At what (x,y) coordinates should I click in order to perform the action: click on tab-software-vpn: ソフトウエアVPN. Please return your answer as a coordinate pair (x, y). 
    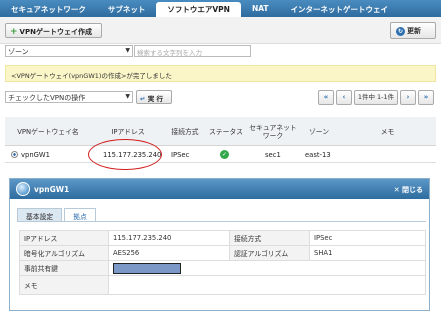
    Looking at the image, I should click on (198, 9).